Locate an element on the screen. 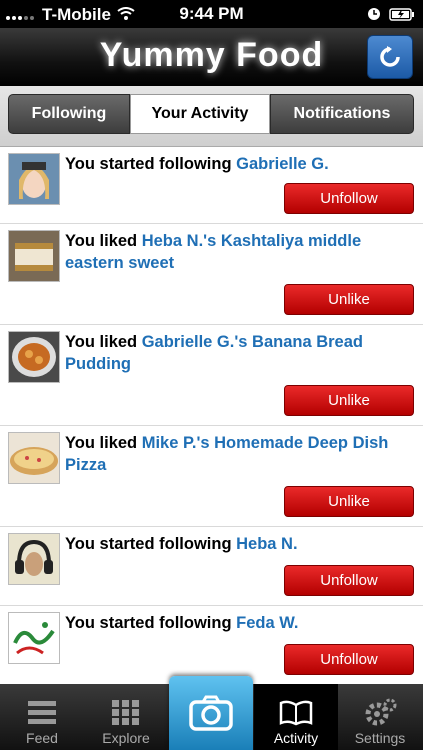 This screenshot has width=423, height=750. activity-text: You started following Feda W. is located at coordinates (240, 623).